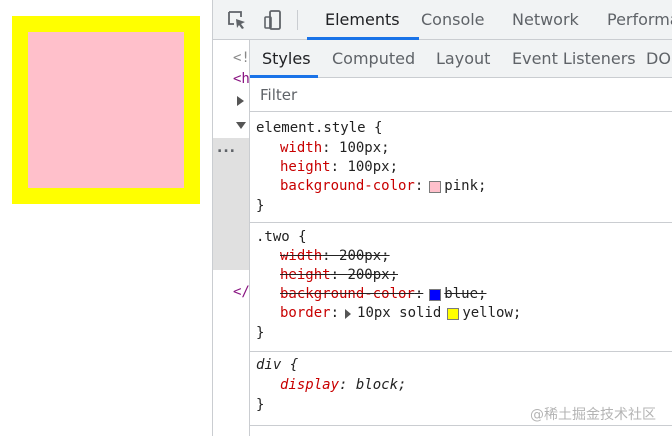 The width and height of the screenshot is (672, 436). I want to click on expand-shorthand-icon, so click(348, 313).